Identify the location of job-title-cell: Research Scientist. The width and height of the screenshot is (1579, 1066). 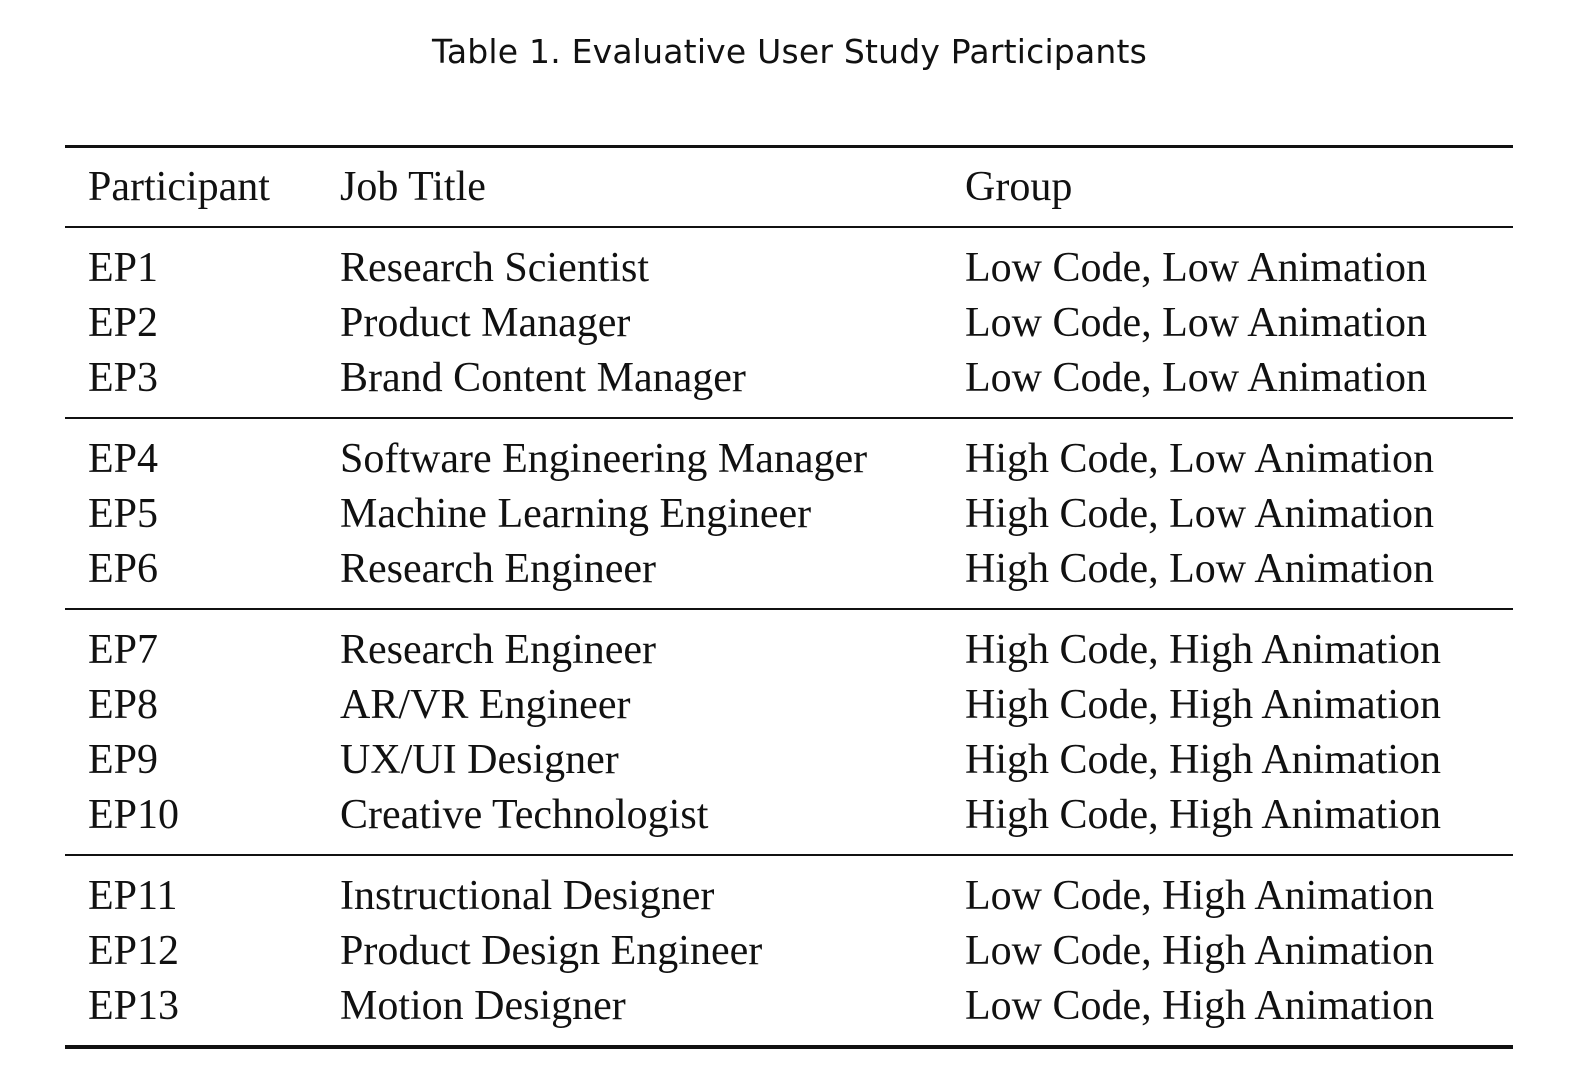
(495, 267).